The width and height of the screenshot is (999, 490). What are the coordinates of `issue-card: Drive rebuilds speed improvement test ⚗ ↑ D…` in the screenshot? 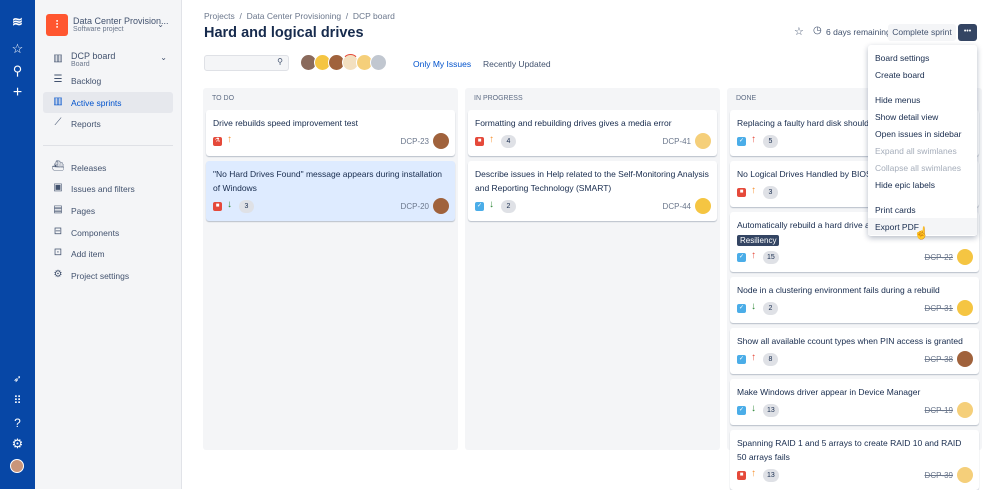 It's located at (330, 133).